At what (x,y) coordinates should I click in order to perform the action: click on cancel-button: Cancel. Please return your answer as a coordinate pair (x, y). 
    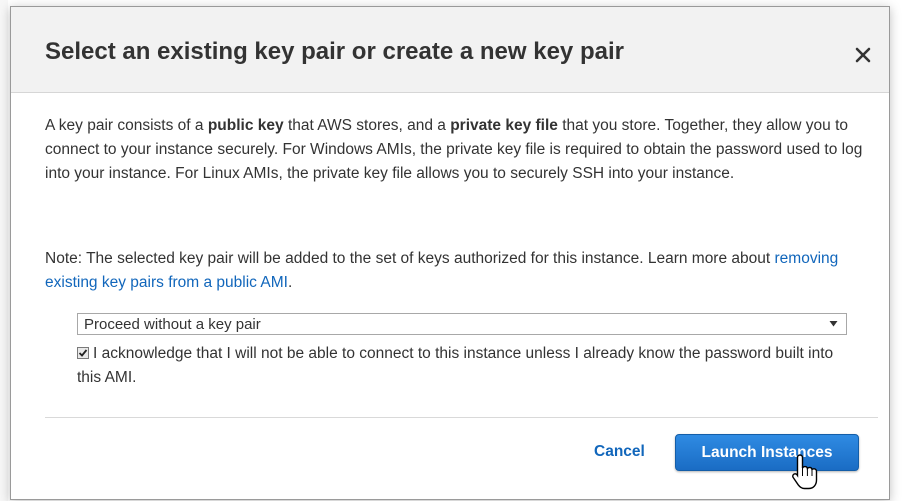
    Looking at the image, I should click on (619, 452).